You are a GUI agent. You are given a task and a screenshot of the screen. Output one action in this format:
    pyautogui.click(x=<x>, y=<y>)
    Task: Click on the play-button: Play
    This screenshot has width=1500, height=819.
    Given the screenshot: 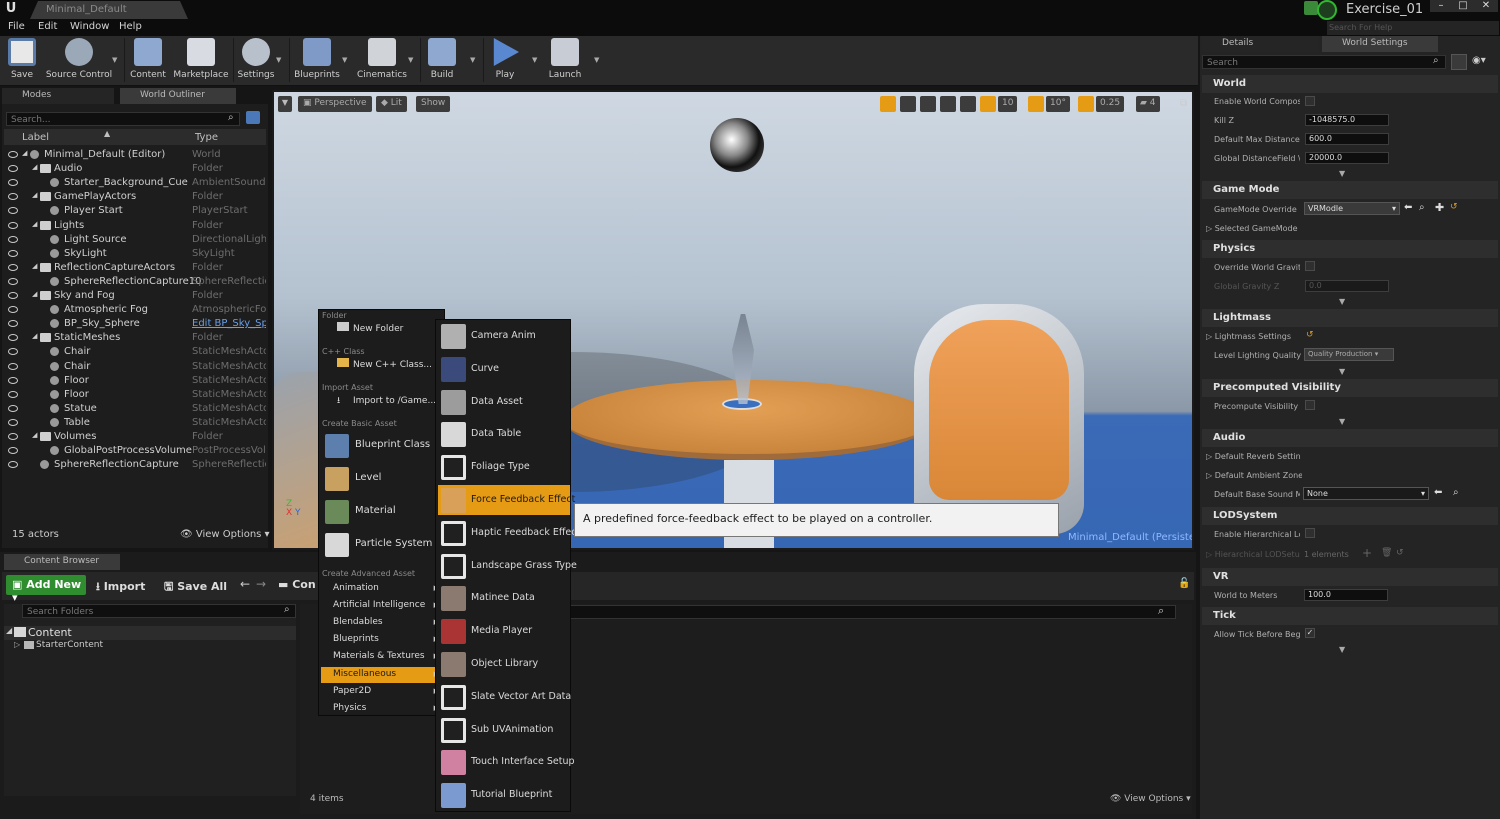 What is the action you would take?
    pyautogui.click(x=505, y=61)
    